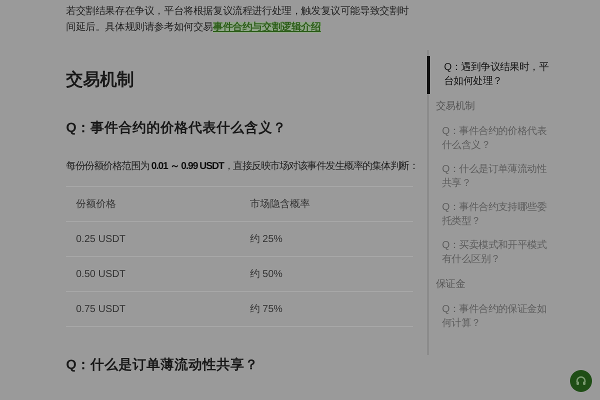 This screenshot has width=600, height=400. What do you see at coordinates (488, 285) in the screenshot?
I see `toc-section-link: 保证金` at bounding box center [488, 285].